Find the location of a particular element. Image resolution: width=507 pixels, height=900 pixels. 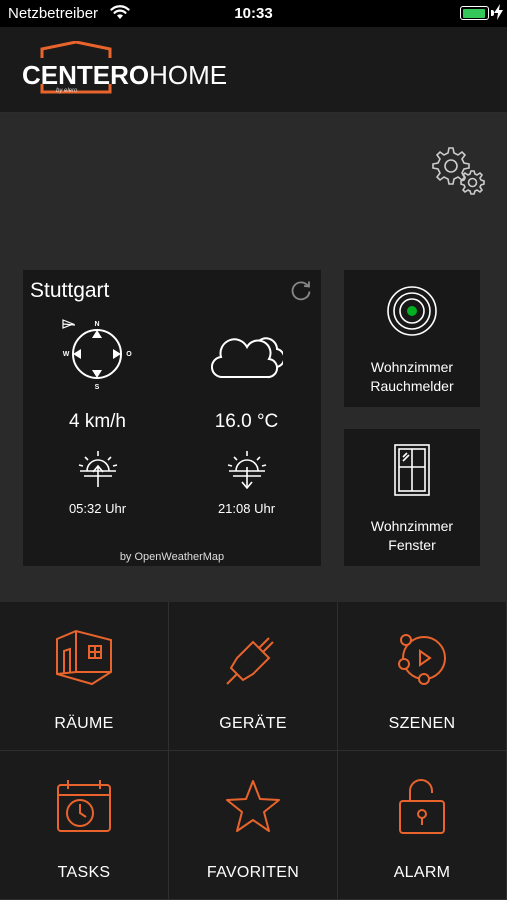

menu-tile-devices: GERÄTE is located at coordinates (253, 676).